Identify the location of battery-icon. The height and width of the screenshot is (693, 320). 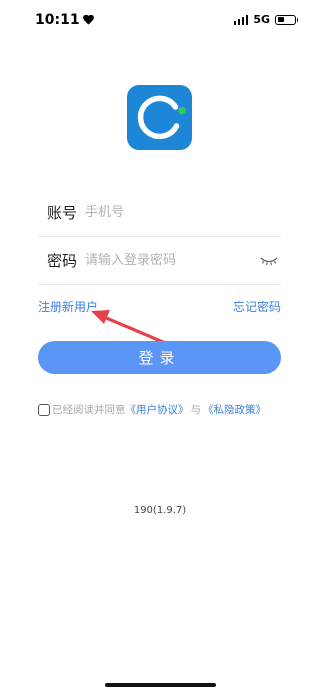
(286, 19).